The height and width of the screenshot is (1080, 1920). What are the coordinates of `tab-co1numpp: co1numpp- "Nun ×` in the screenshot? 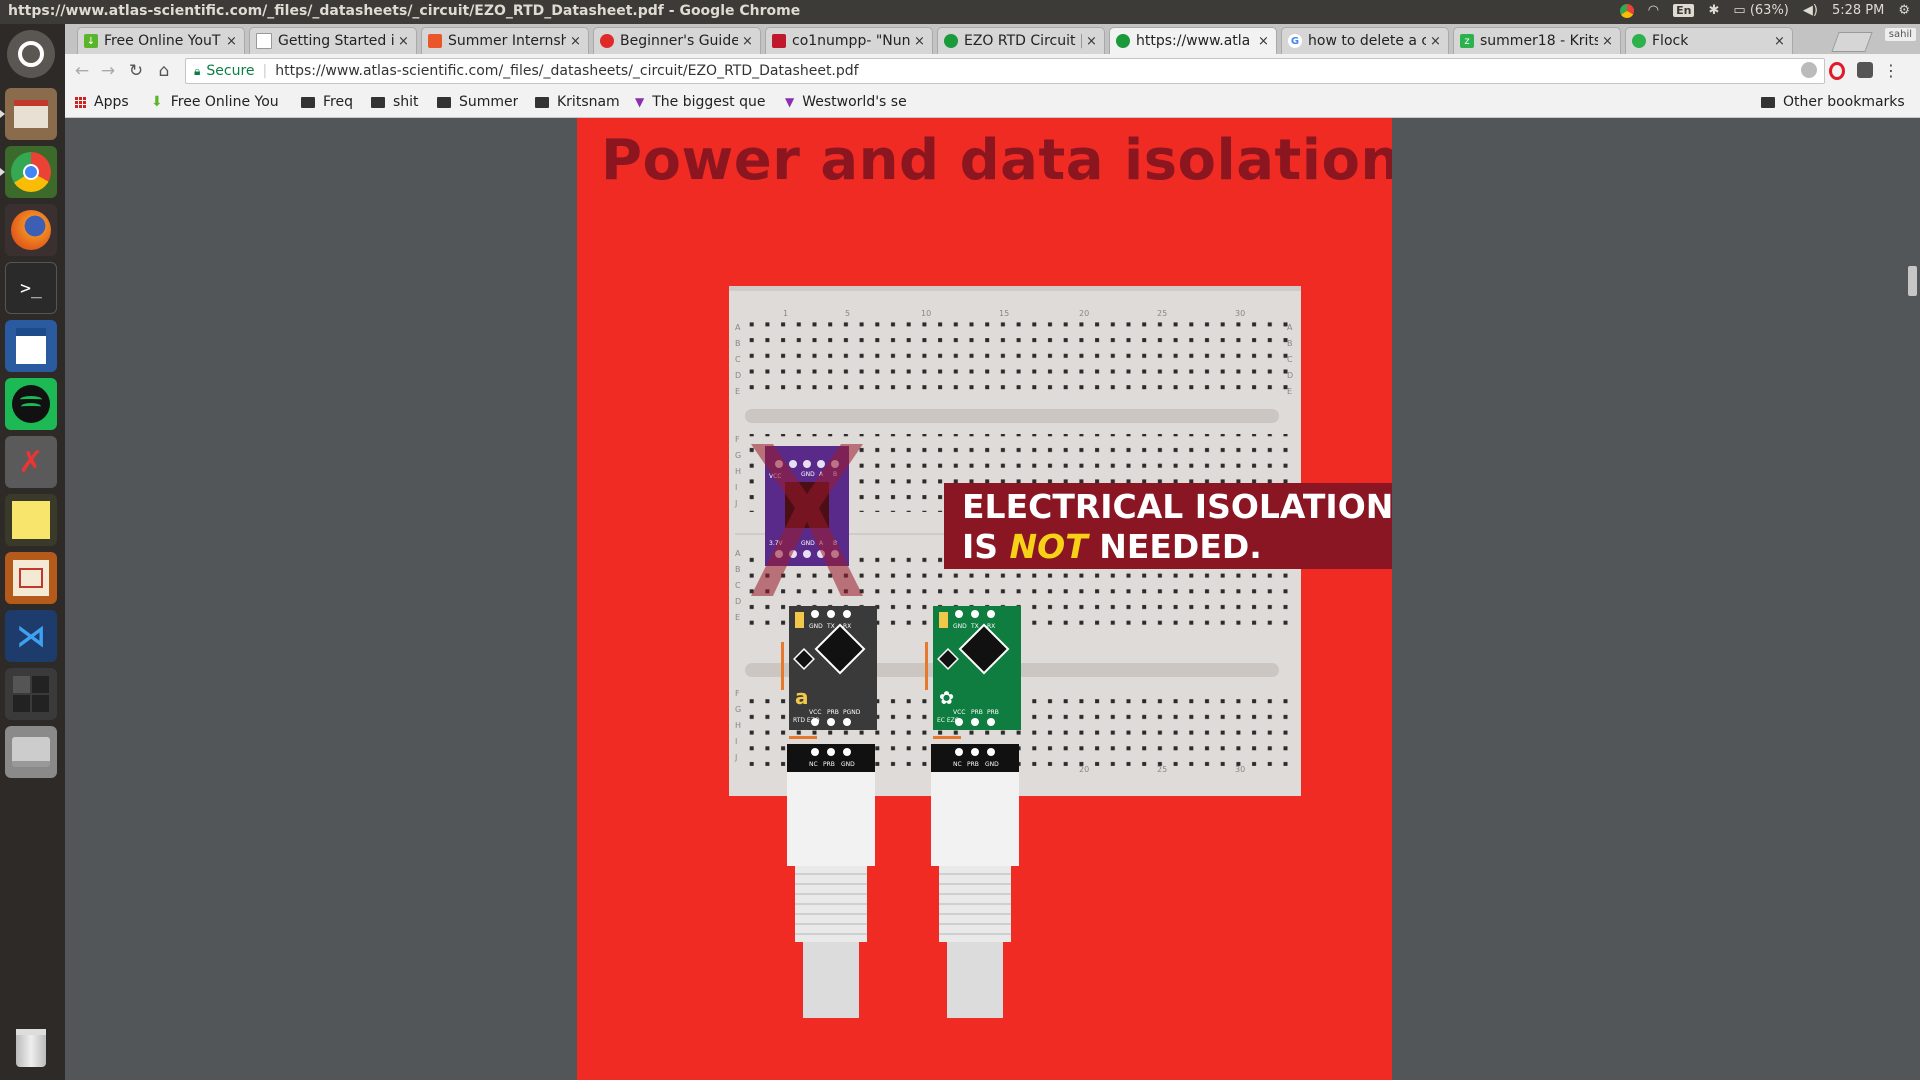 It's located at (849, 40).